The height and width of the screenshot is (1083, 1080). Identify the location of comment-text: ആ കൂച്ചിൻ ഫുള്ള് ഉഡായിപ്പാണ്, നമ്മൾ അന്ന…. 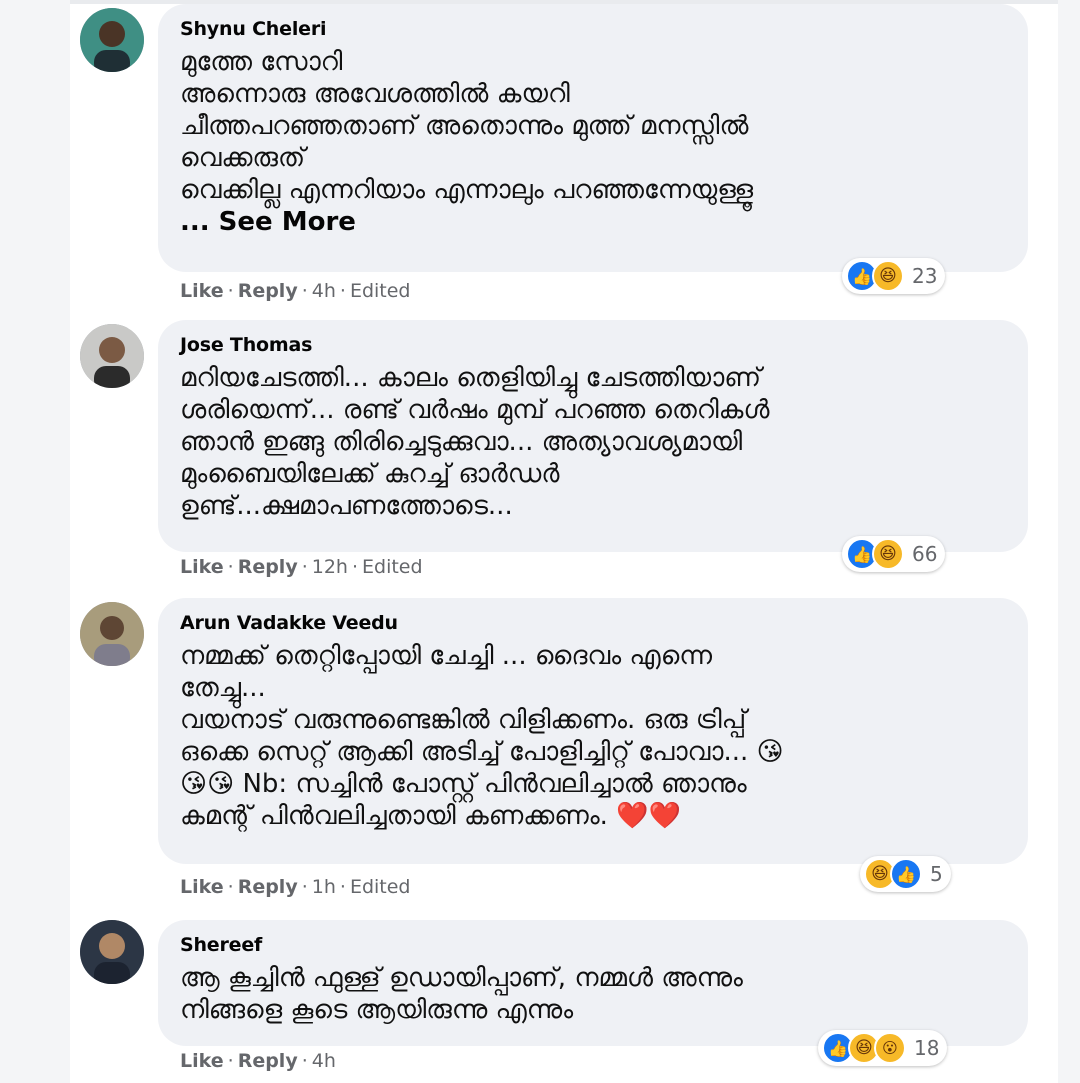
(461, 994).